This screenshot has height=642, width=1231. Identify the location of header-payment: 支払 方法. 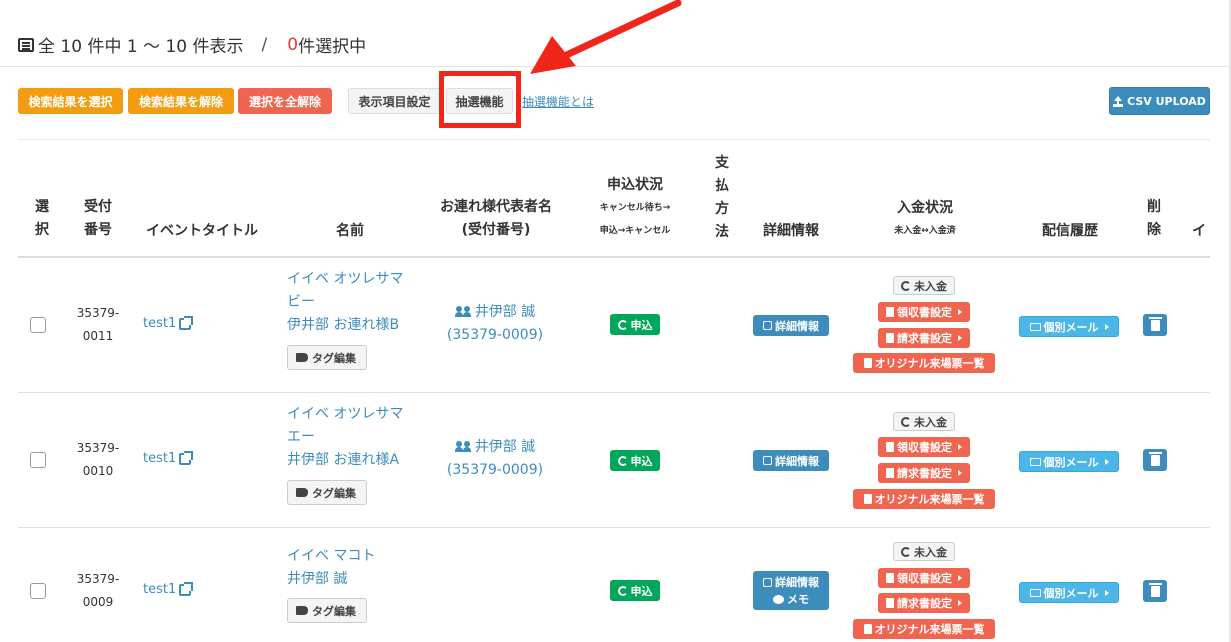
(722, 197).